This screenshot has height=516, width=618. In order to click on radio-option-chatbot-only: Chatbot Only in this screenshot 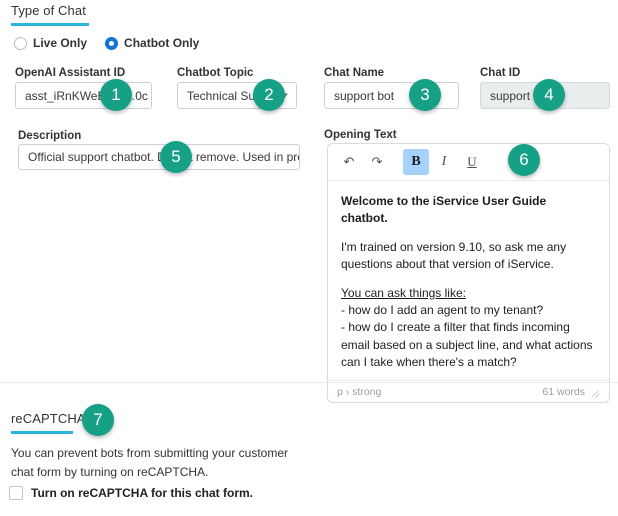, I will do `click(152, 43)`.